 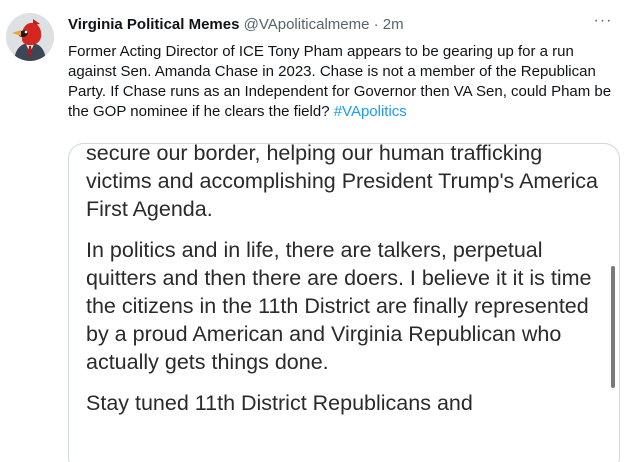 What do you see at coordinates (393, 24) in the screenshot?
I see `tweet-timestamp: 2m` at bounding box center [393, 24].